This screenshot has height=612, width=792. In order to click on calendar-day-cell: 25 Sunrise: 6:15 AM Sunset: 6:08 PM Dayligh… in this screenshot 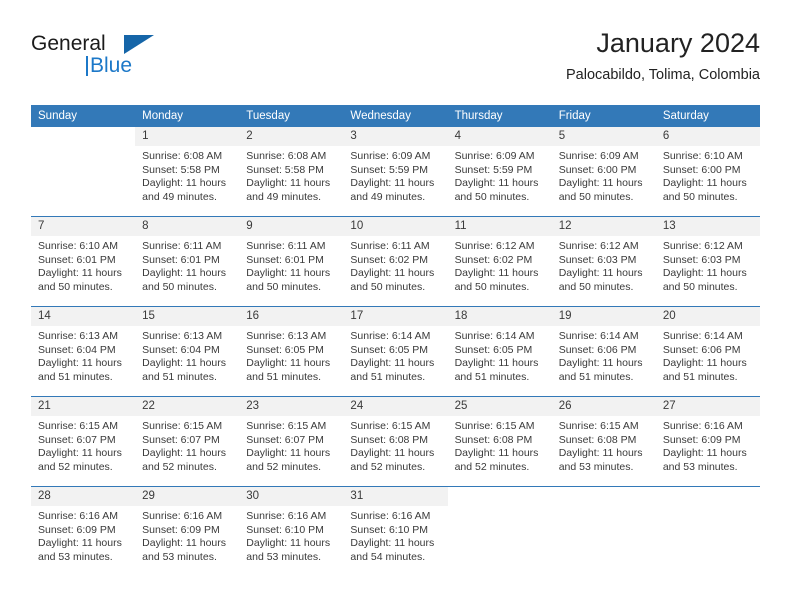, I will do `click(499, 441)`.